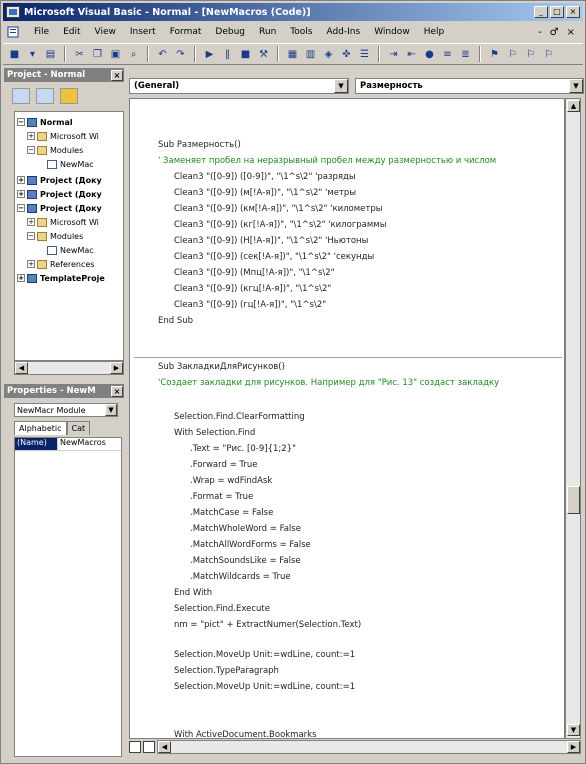 Image resolution: width=586 pixels, height=764 pixels. Describe the element at coordinates (59, 208) in the screenshot. I see `tree-node: − Project (Доку` at that location.